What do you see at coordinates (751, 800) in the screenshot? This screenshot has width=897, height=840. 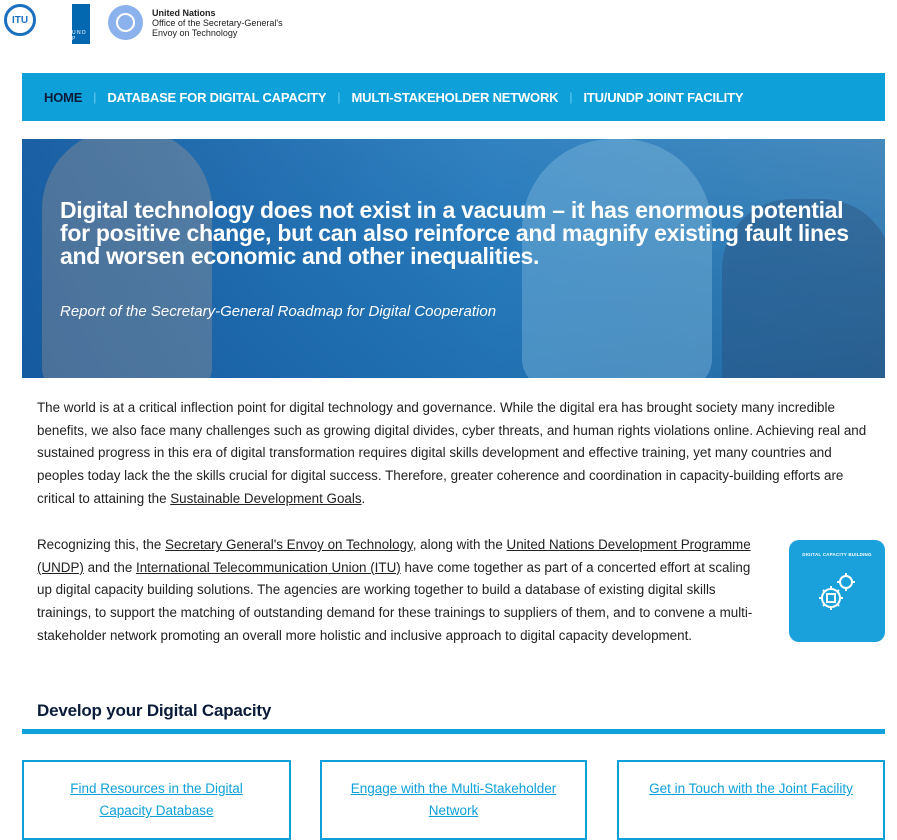 I see `cta-box-contact: Get in Touch with the Joint Facility` at bounding box center [751, 800].